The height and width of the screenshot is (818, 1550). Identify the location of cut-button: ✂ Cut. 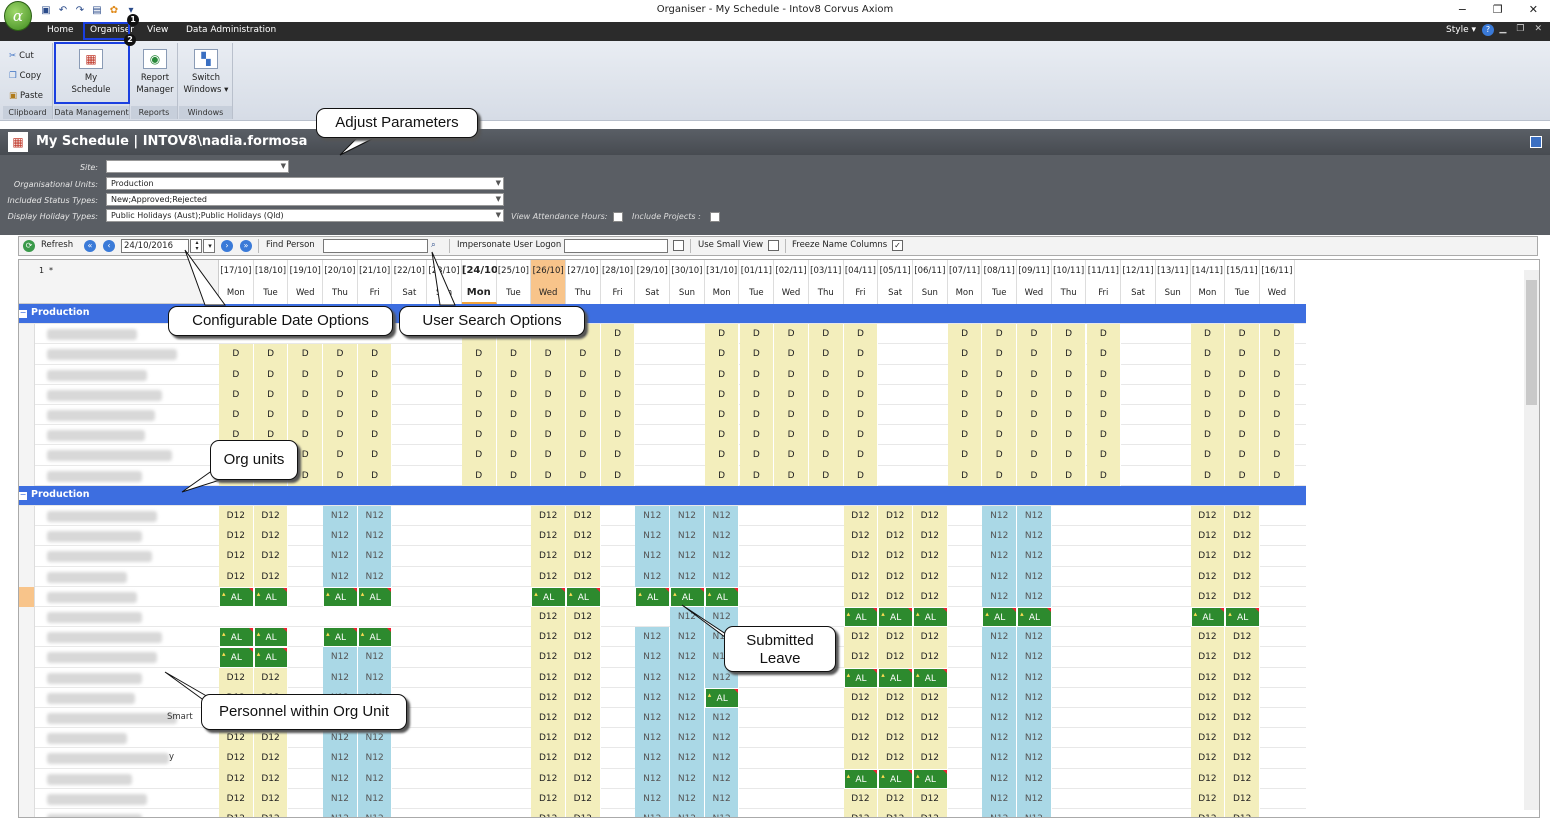
(21, 56).